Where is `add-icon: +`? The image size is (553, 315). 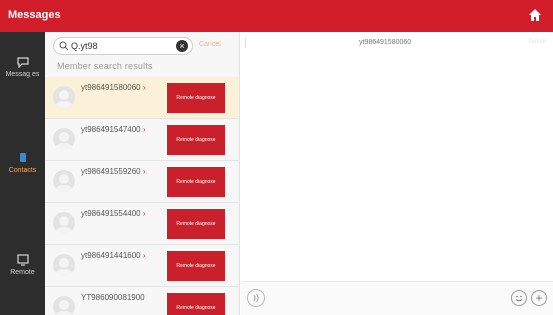
add-icon: + is located at coordinates (539, 298).